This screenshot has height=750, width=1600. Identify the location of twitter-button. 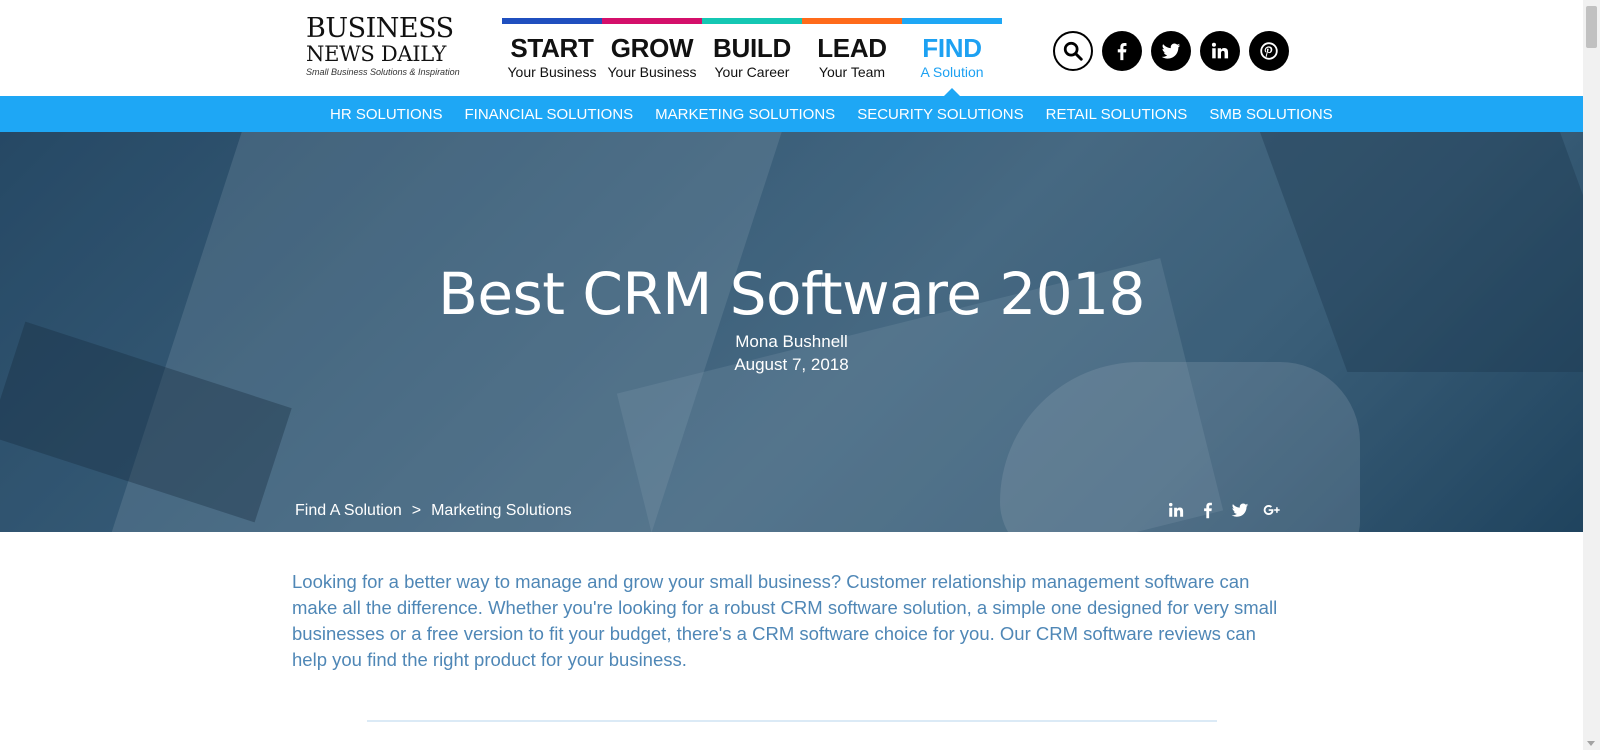
(1171, 51).